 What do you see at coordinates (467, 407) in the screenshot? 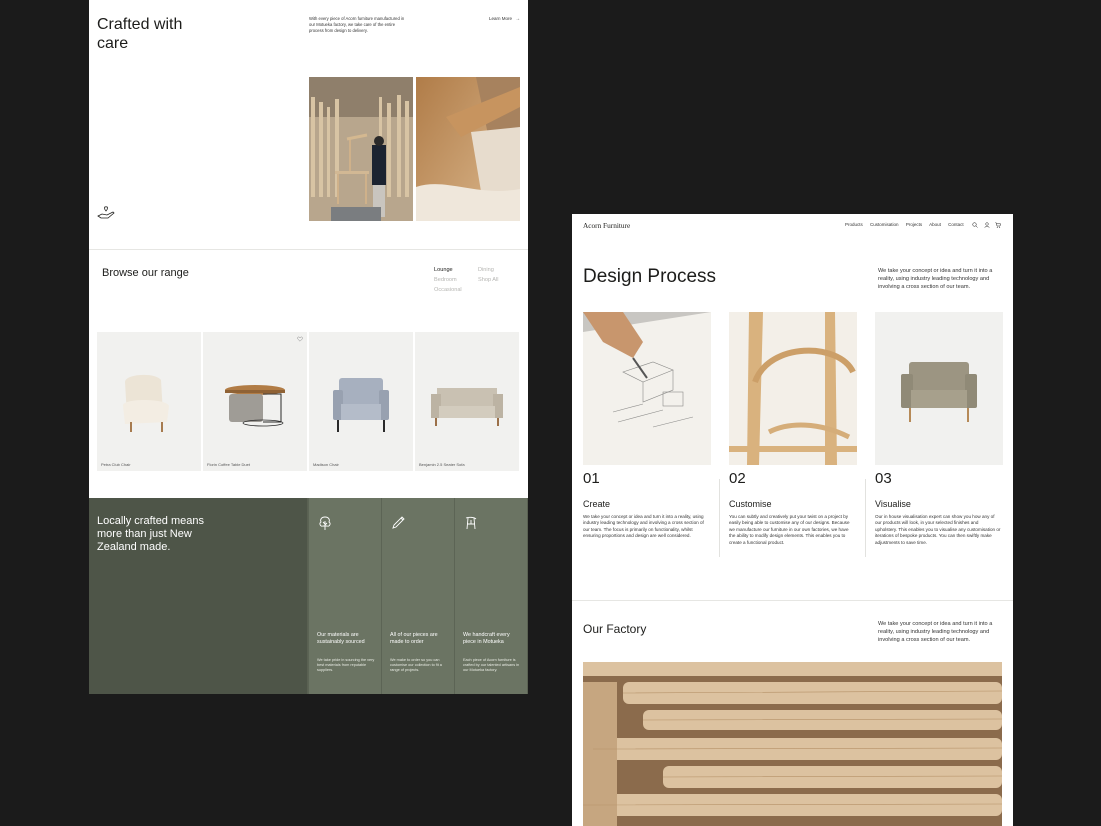
I see `benjamin-sofa-image` at bounding box center [467, 407].